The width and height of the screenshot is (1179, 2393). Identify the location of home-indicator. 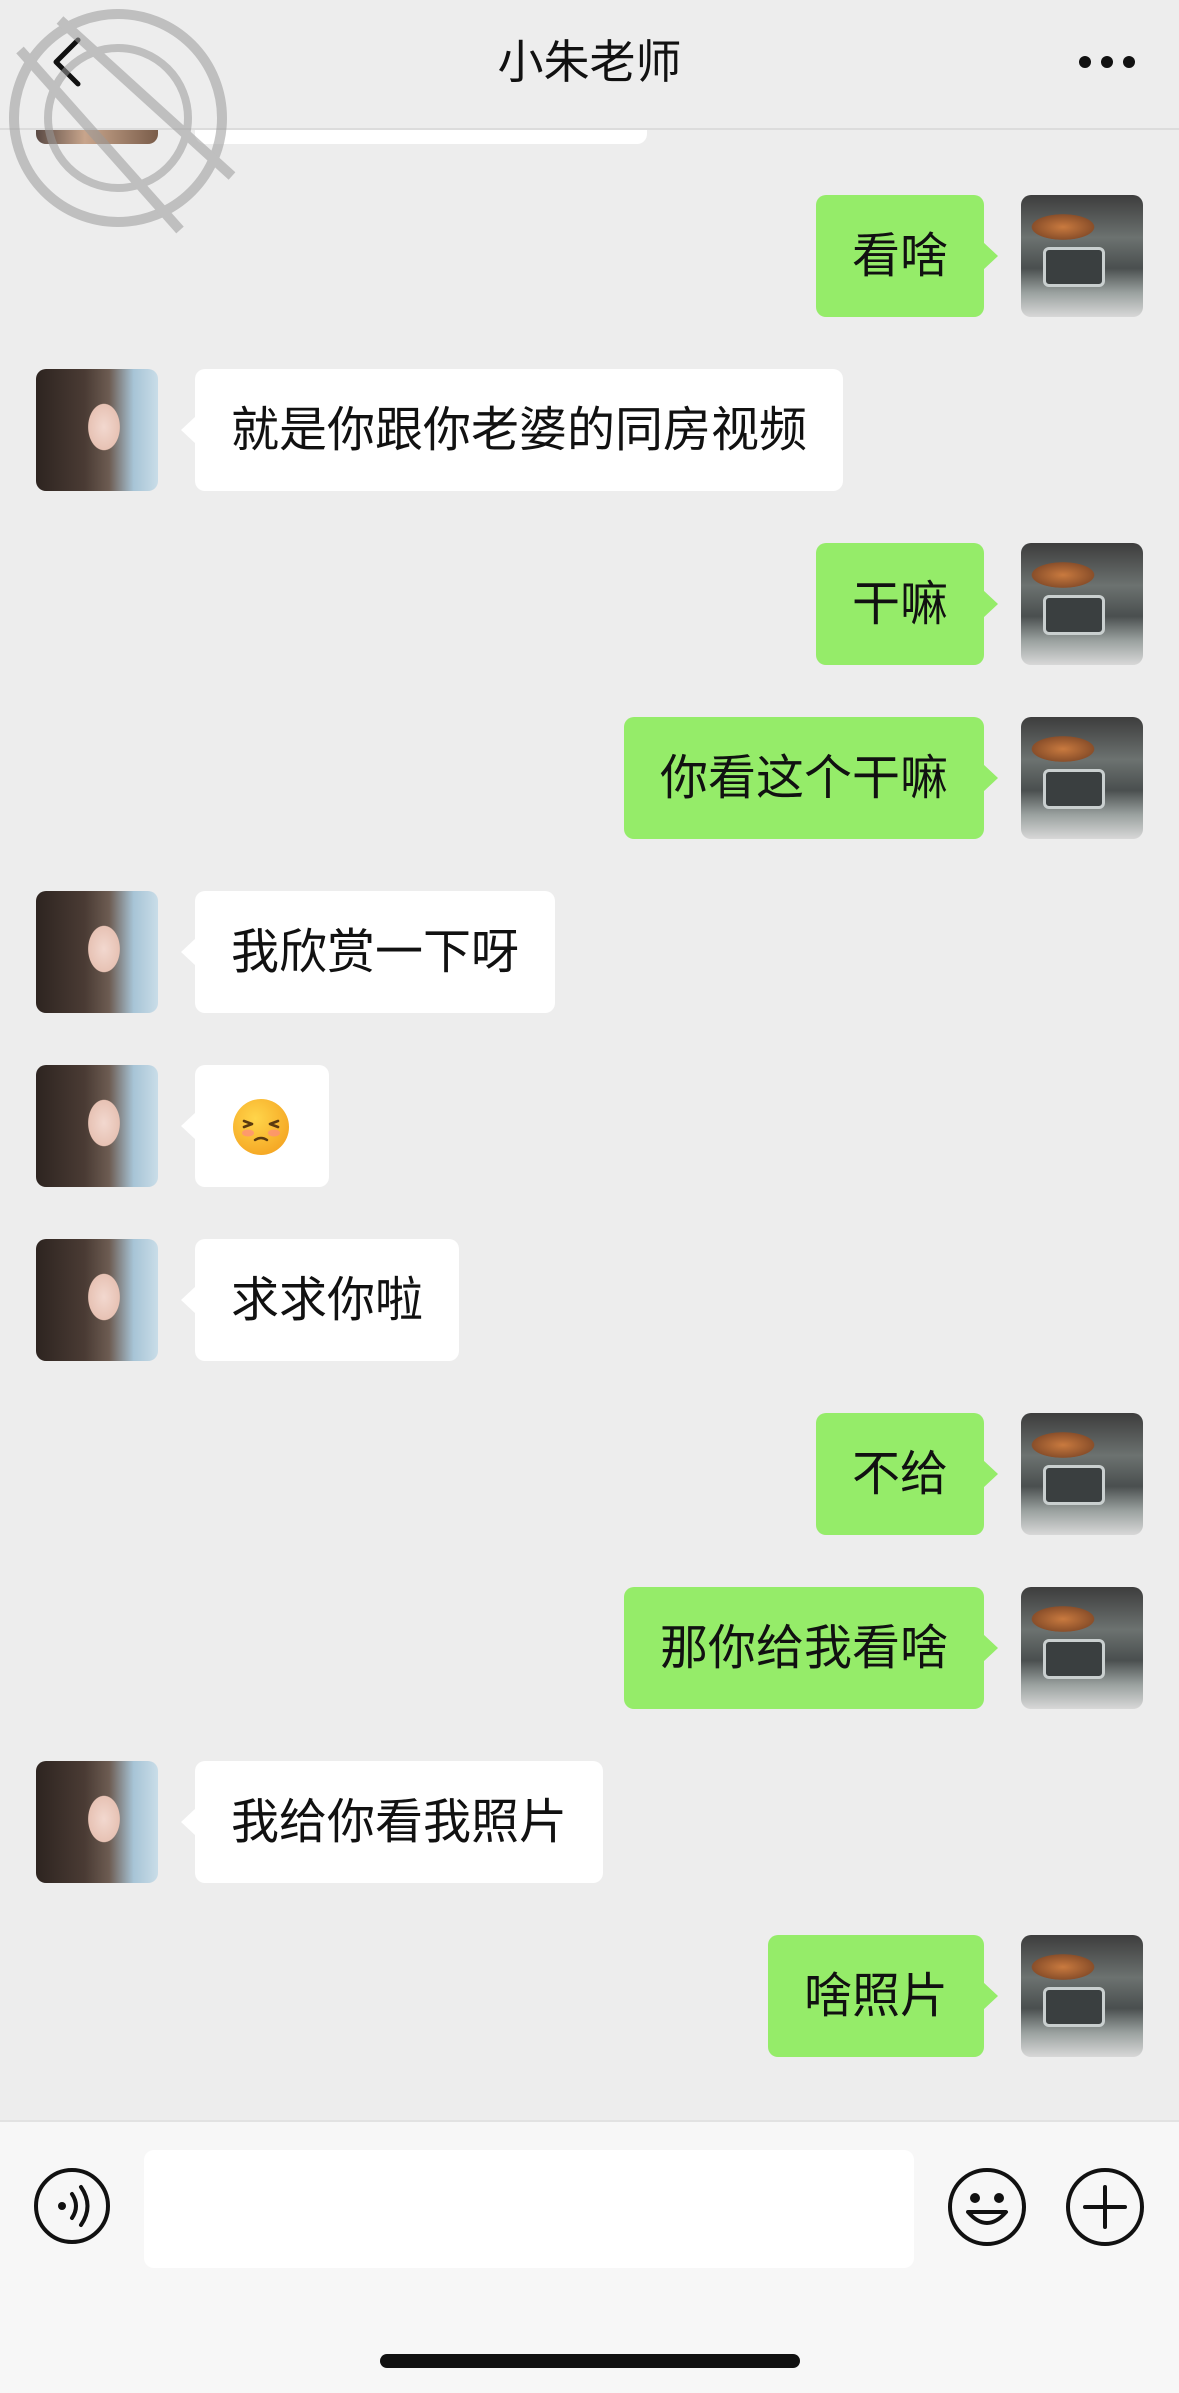
(590, 2361).